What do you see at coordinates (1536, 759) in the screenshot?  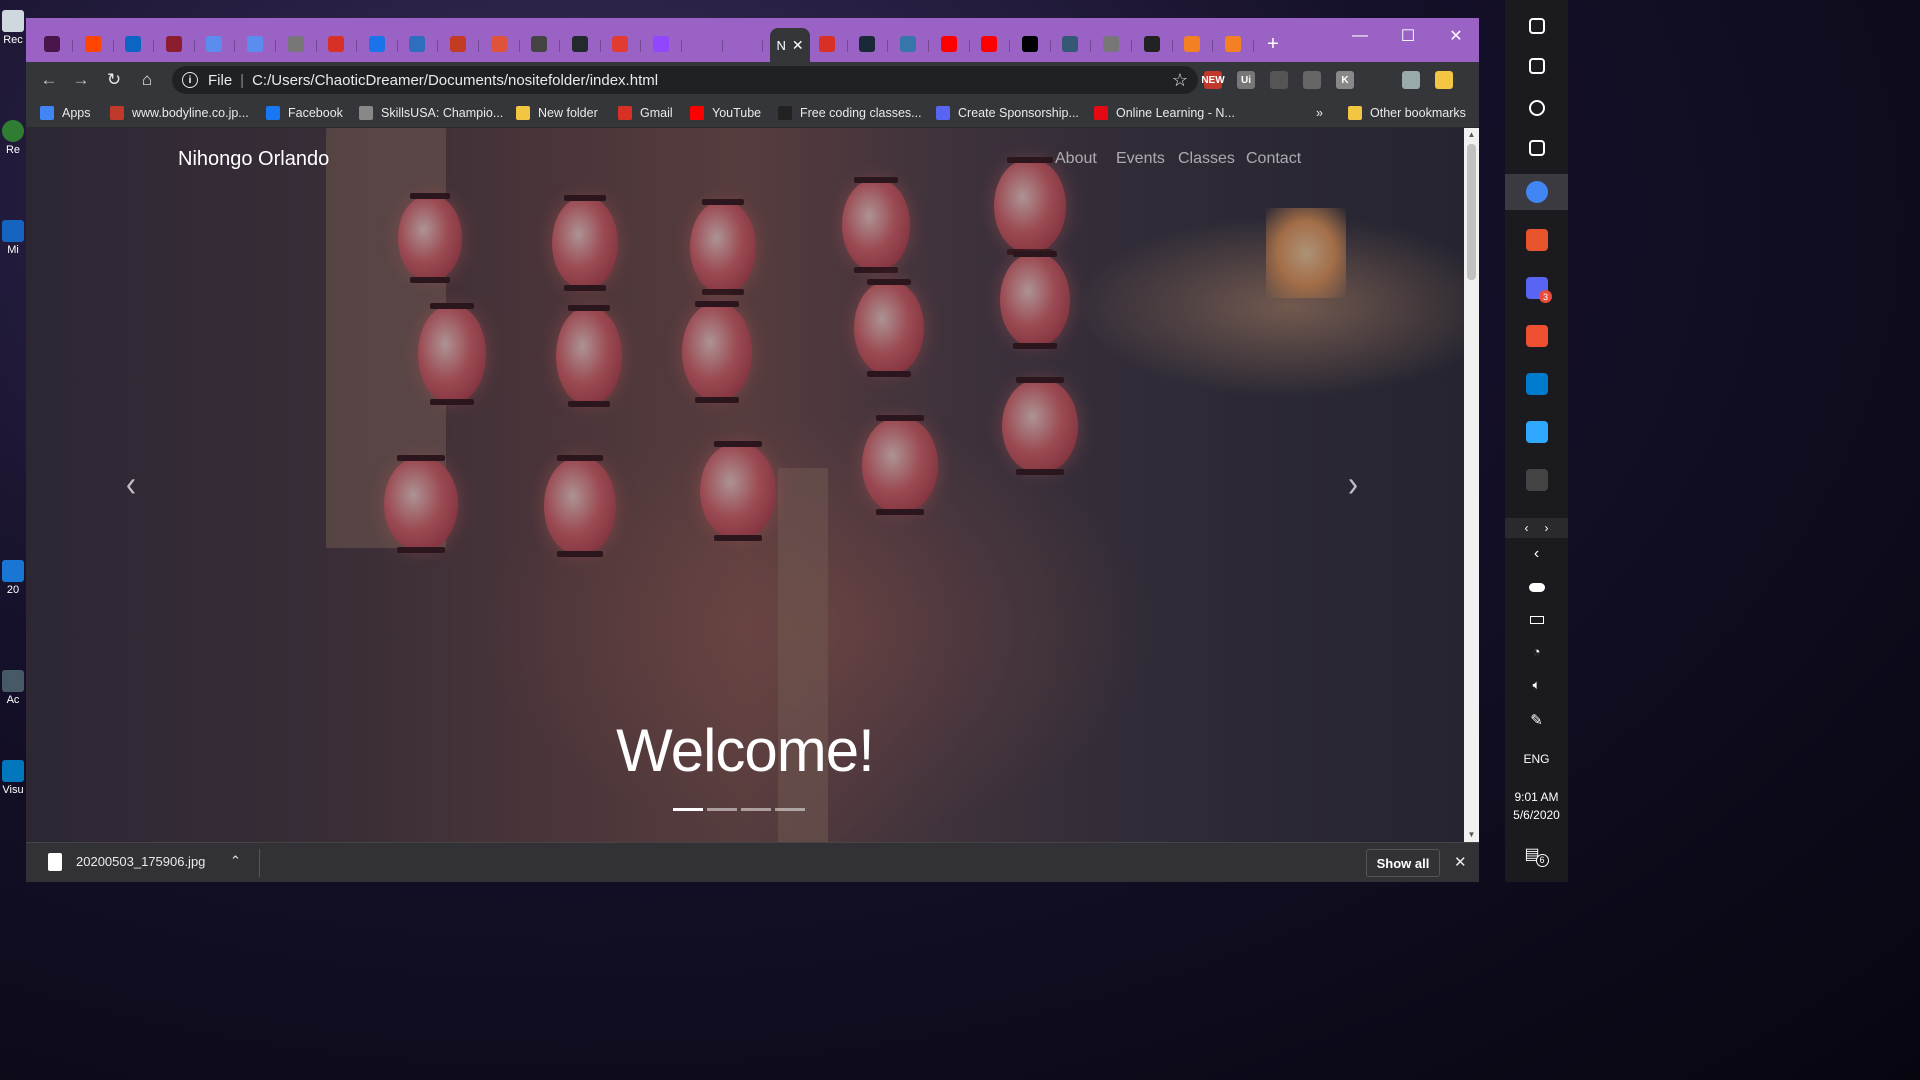 I see `language-indicator: ENG` at bounding box center [1536, 759].